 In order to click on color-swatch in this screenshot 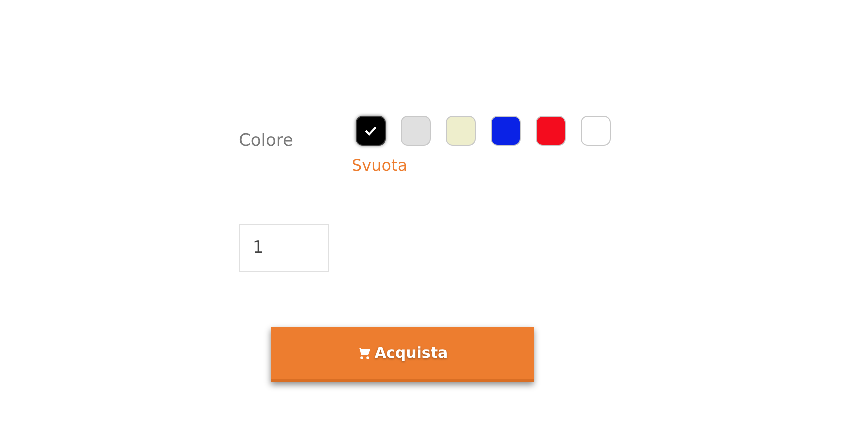, I will do `click(371, 131)`.